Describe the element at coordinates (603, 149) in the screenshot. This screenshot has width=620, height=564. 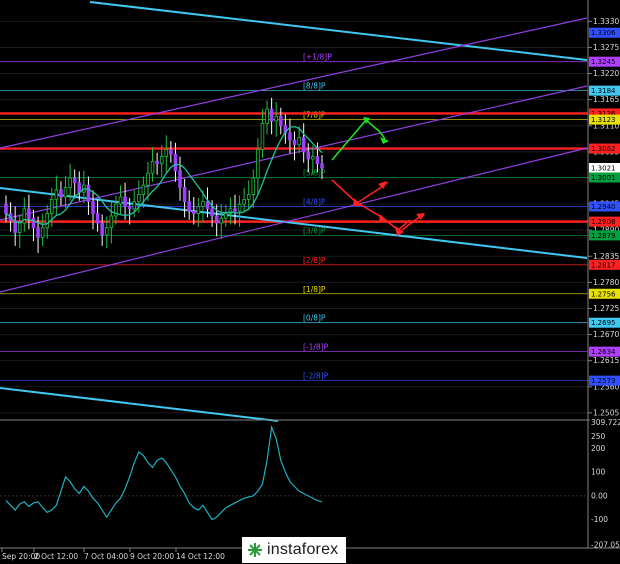
I see `price-badge-label: 1.3062` at that location.